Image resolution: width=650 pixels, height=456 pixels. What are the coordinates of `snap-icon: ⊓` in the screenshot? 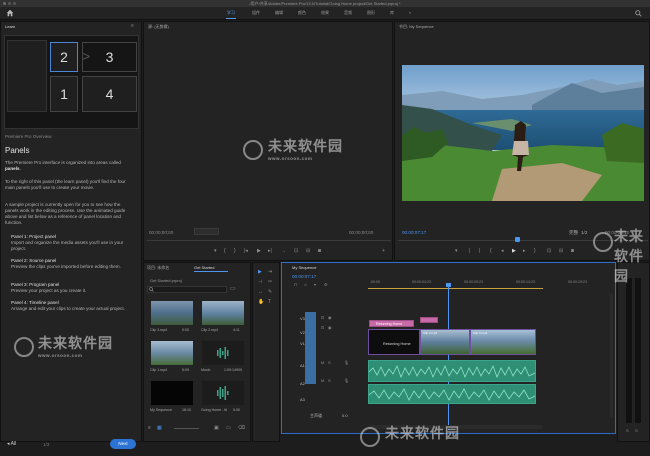 It's located at (295, 284).